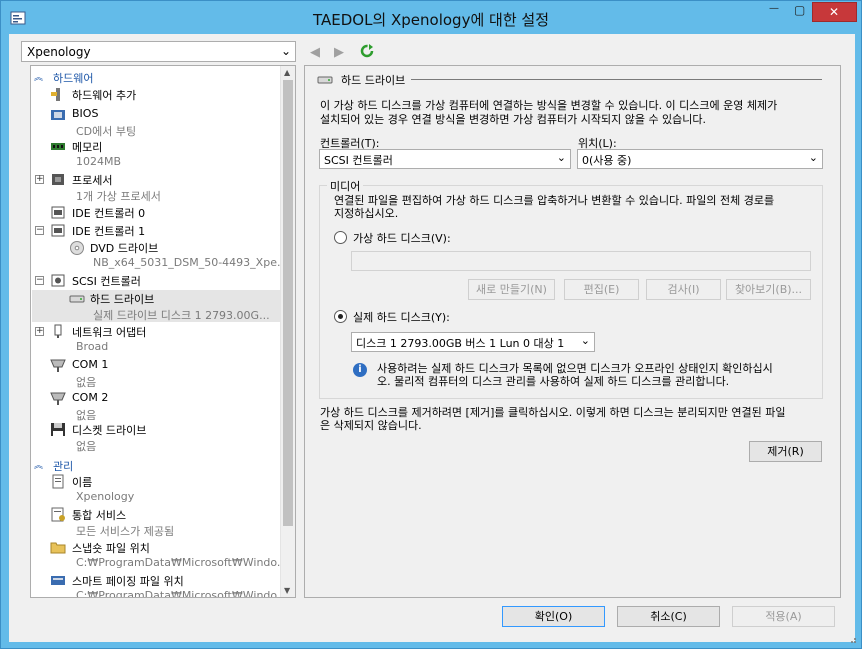  I want to click on scsi-controller-icon, so click(58, 280).